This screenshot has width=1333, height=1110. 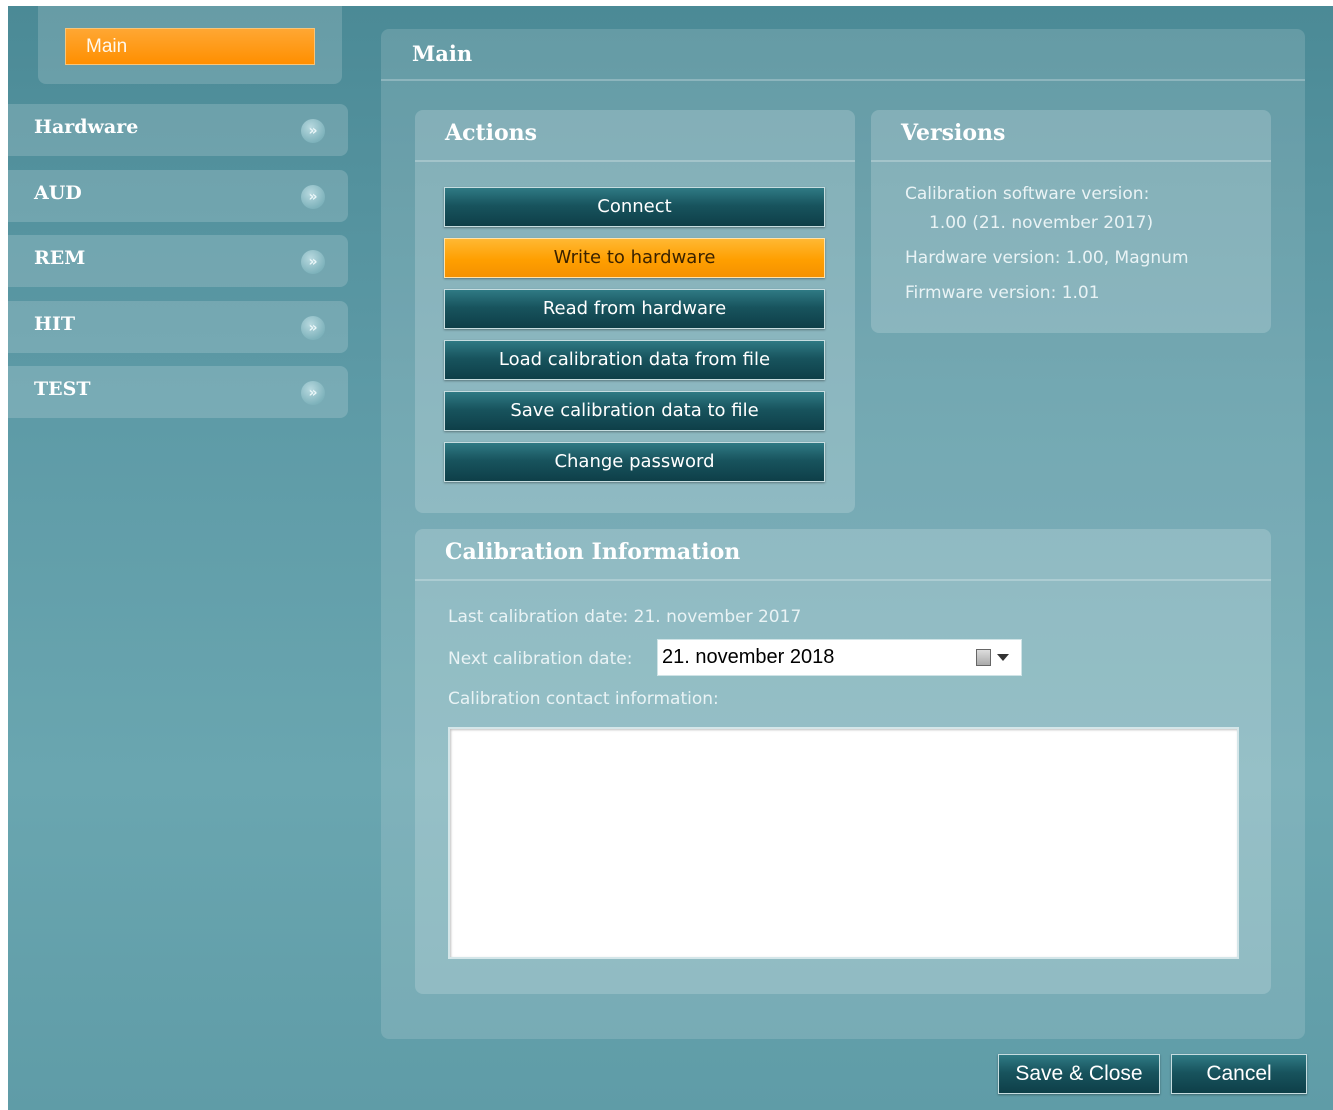 I want to click on versions-title: Versions, so click(x=953, y=133).